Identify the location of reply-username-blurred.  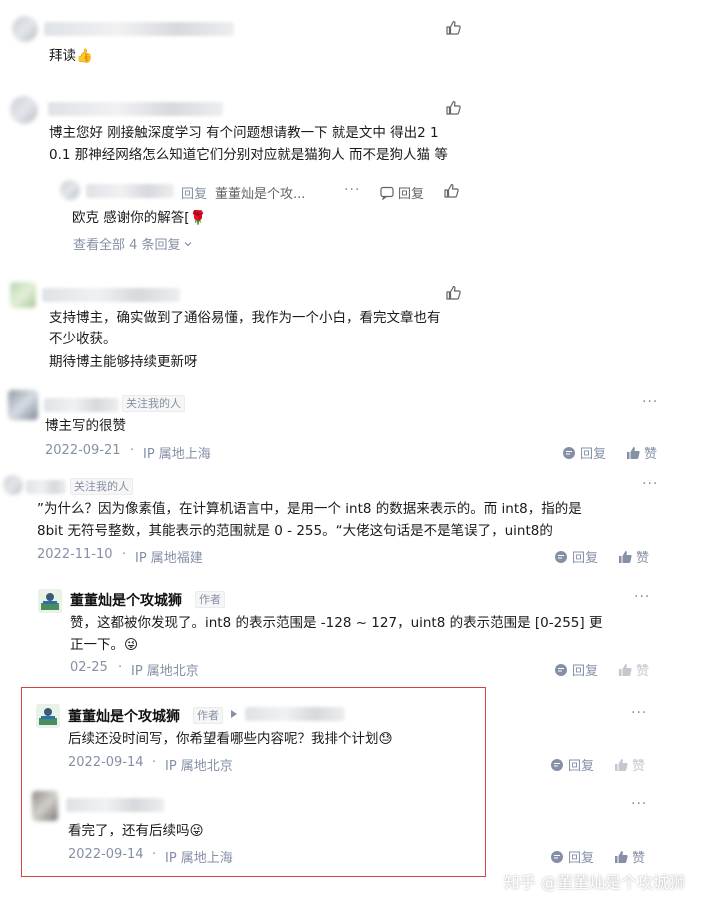
(130, 191).